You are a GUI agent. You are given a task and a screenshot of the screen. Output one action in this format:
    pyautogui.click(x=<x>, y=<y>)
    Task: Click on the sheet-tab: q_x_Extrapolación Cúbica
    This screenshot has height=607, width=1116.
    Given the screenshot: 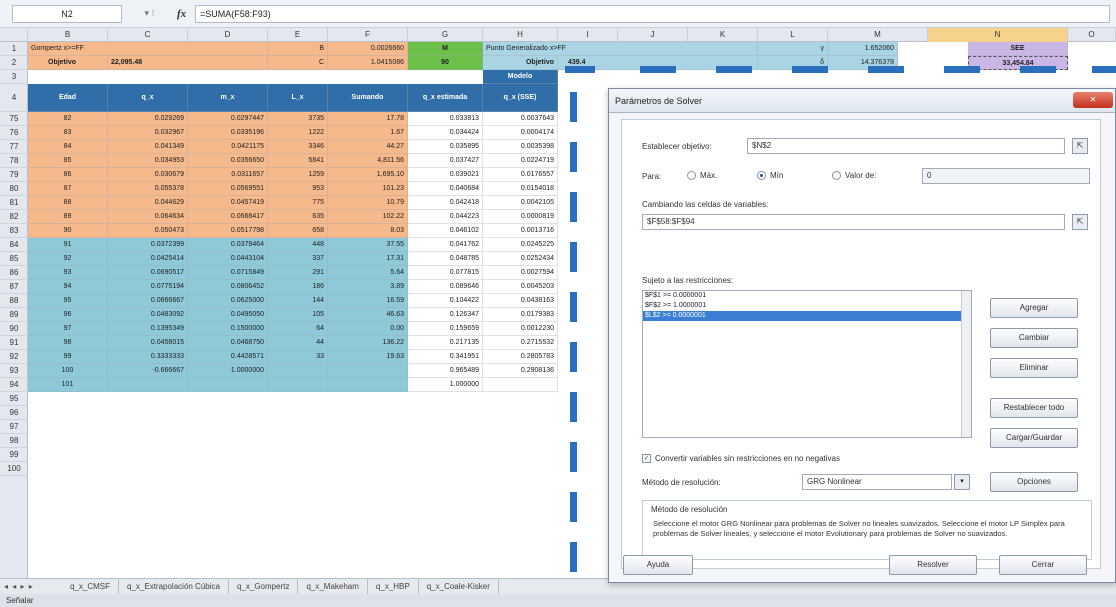 What is the action you would take?
    pyautogui.click(x=174, y=586)
    